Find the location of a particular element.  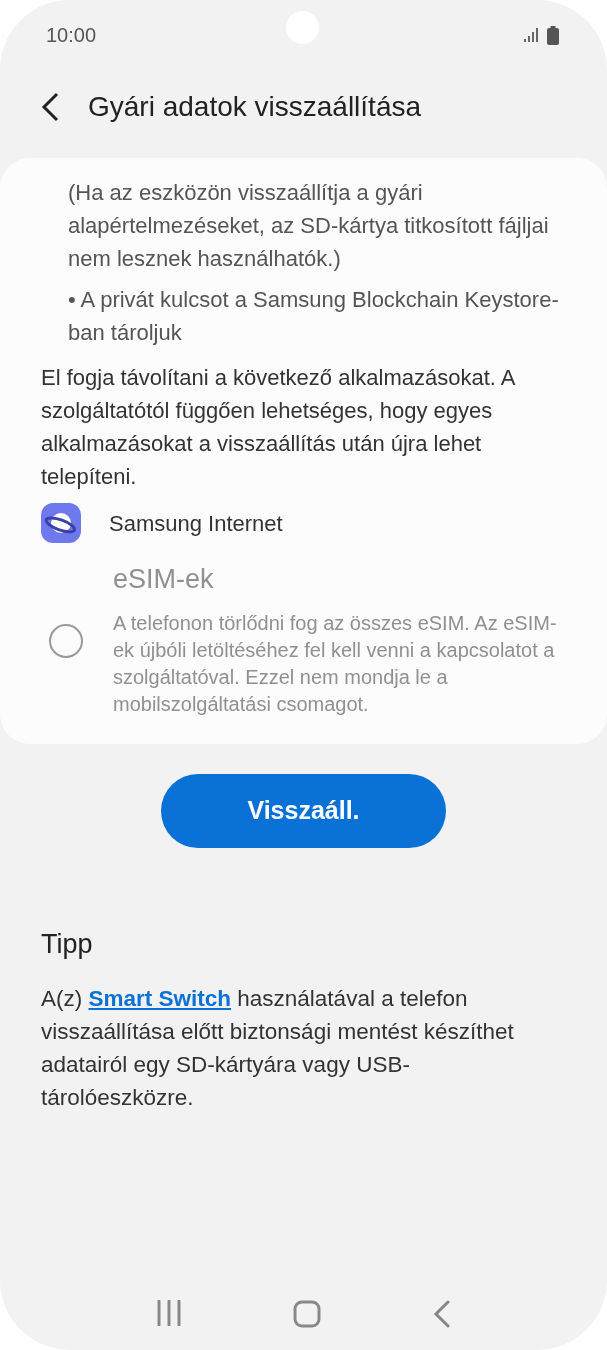

signal-icon is located at coordinates (531, 35).